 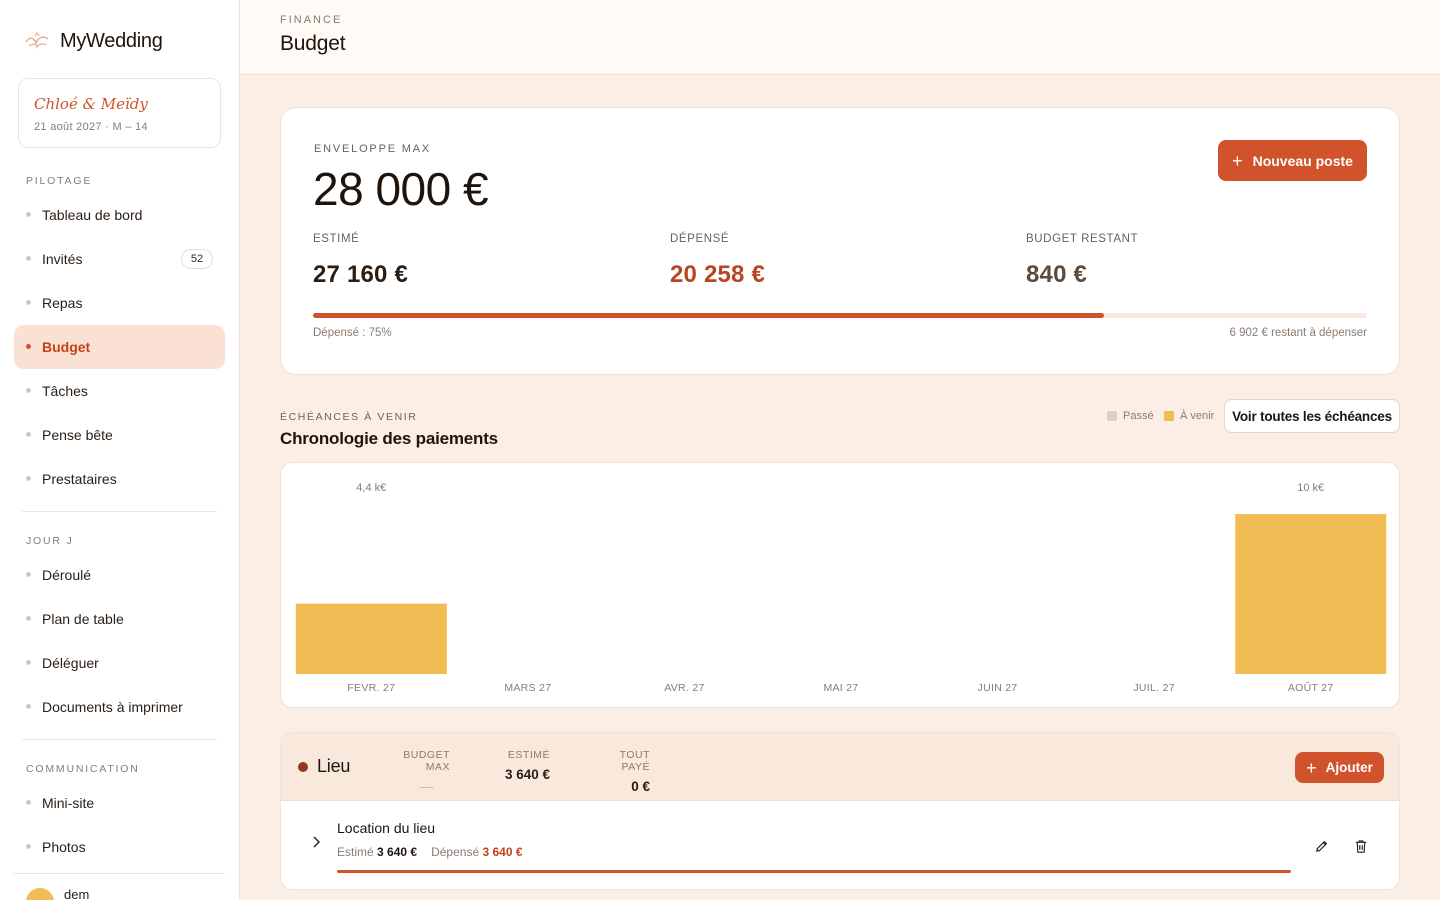 I want to click on sidebar-item-tableau-de-bord: Tableau de bord, so click(x=119, y=215).